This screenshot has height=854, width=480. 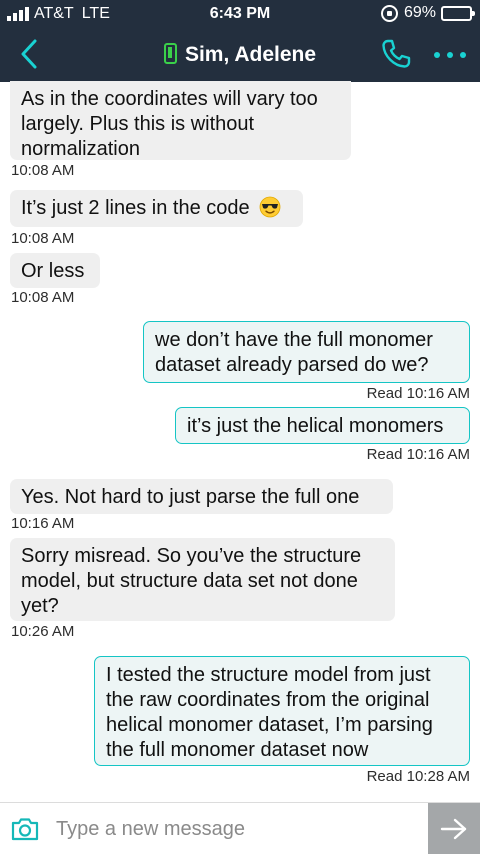 I want to click on message-text: Yes. Not hard to just parse the full one, so click(x=190, y=497).